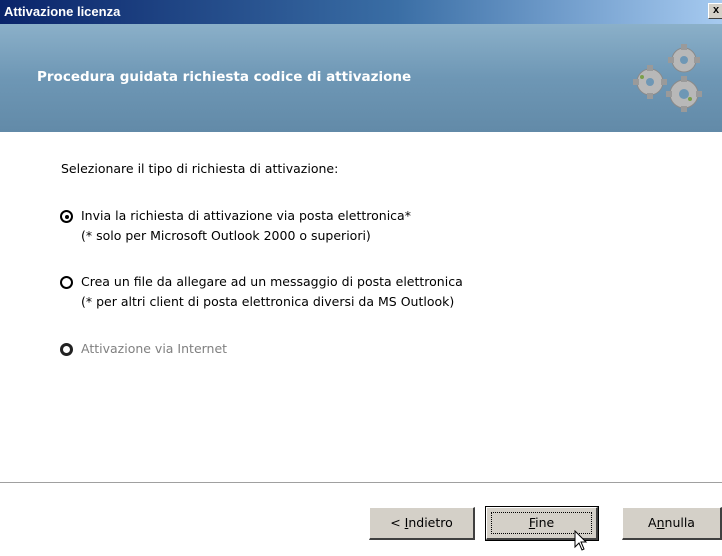 The image size is (722, 556). Describe the element at coordinates (581, 540) in the screenshot. I see `mouse-pointer-icon` at that location.